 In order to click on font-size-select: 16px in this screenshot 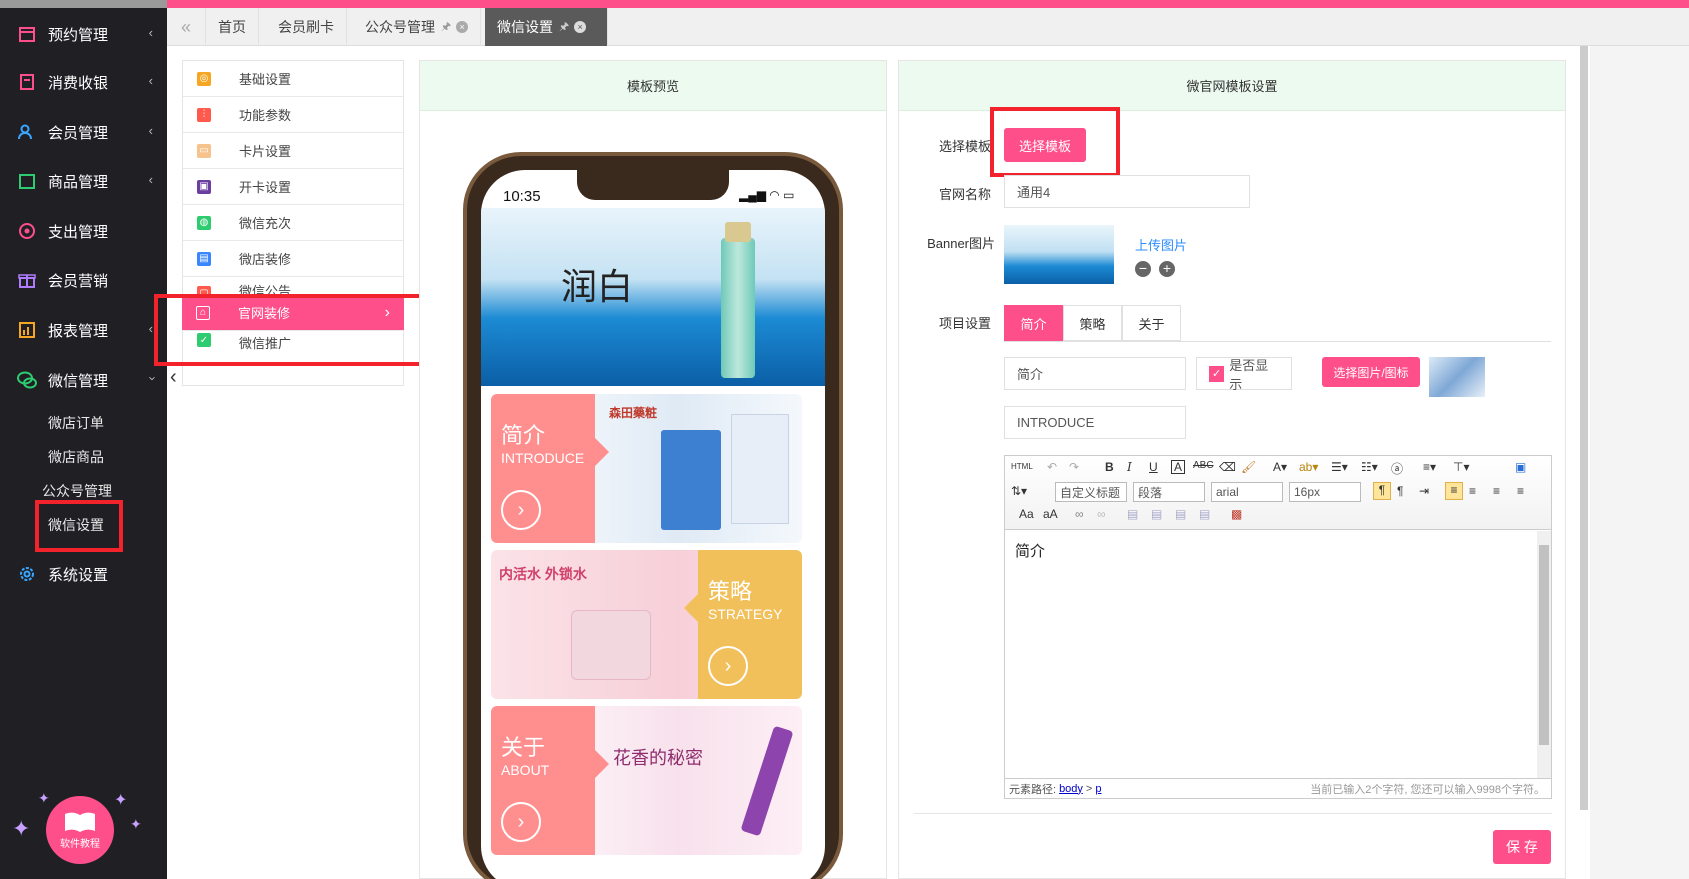, I will do `click(1325, 492)`.